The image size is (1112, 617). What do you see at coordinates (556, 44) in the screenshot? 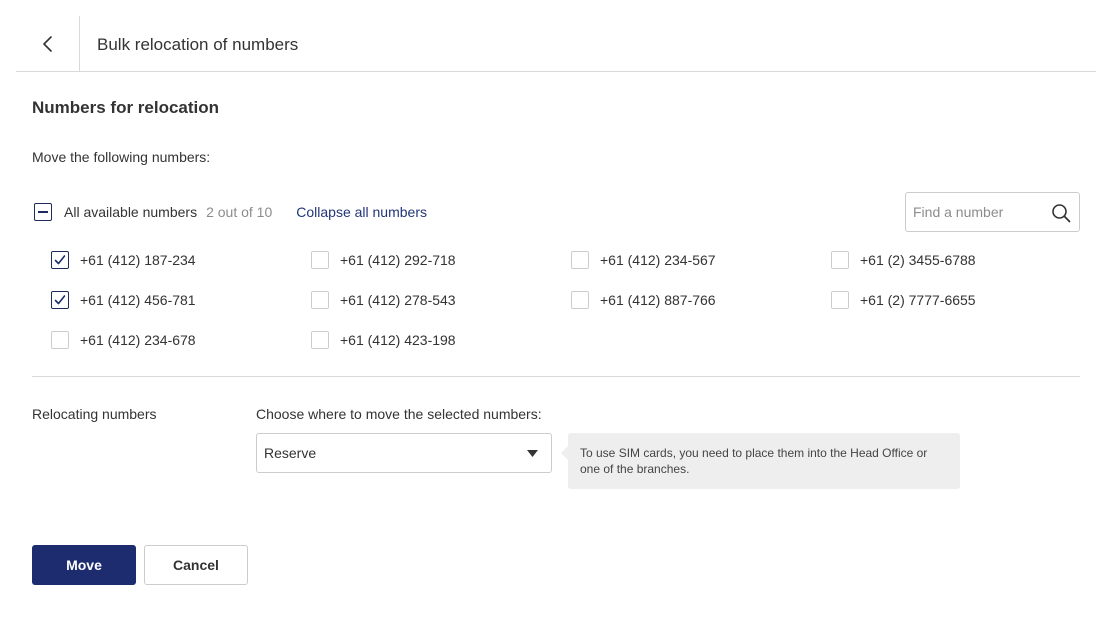
I see `page-header: Bulk relocation of numbers` at bounding box center [556, 44].